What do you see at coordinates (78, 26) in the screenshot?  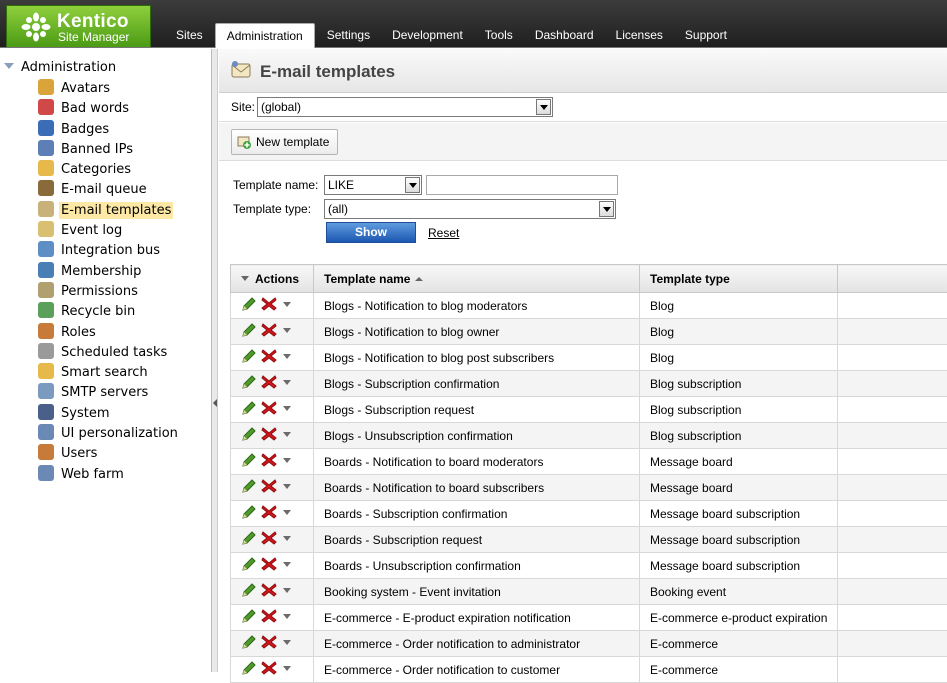 I see `kentico-logo: Kentico Site Manager` at bounding box center [78, 26].